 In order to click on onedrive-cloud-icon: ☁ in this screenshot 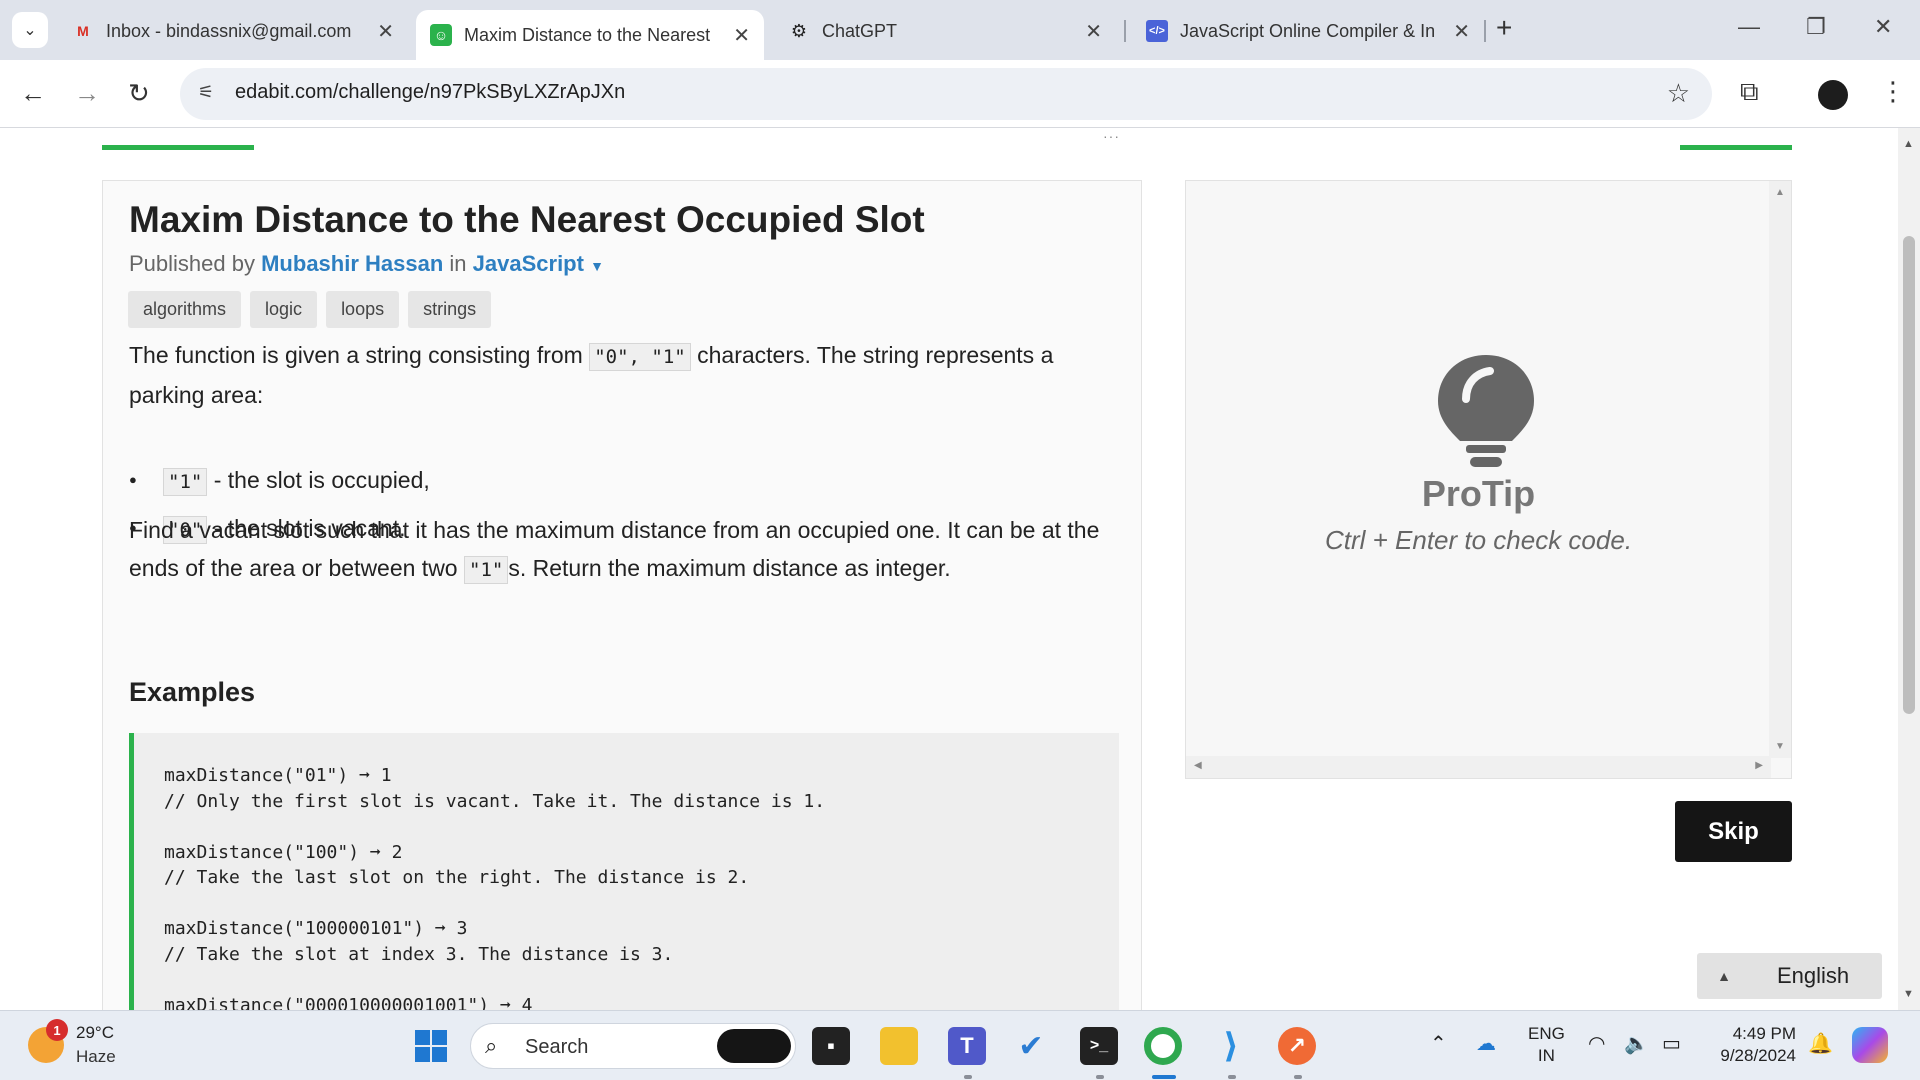, I will do `click(1486, 1043)`.